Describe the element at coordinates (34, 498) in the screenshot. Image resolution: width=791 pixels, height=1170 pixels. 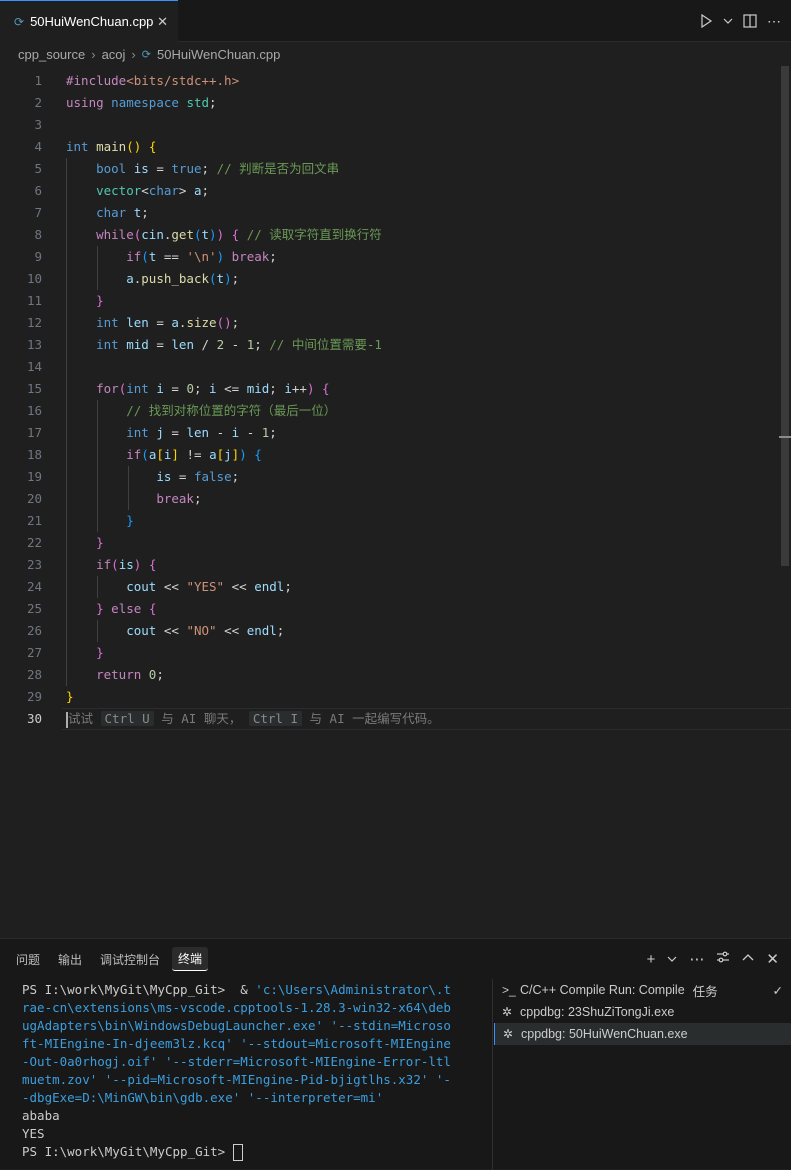
I see `line-number: 20` at that location.